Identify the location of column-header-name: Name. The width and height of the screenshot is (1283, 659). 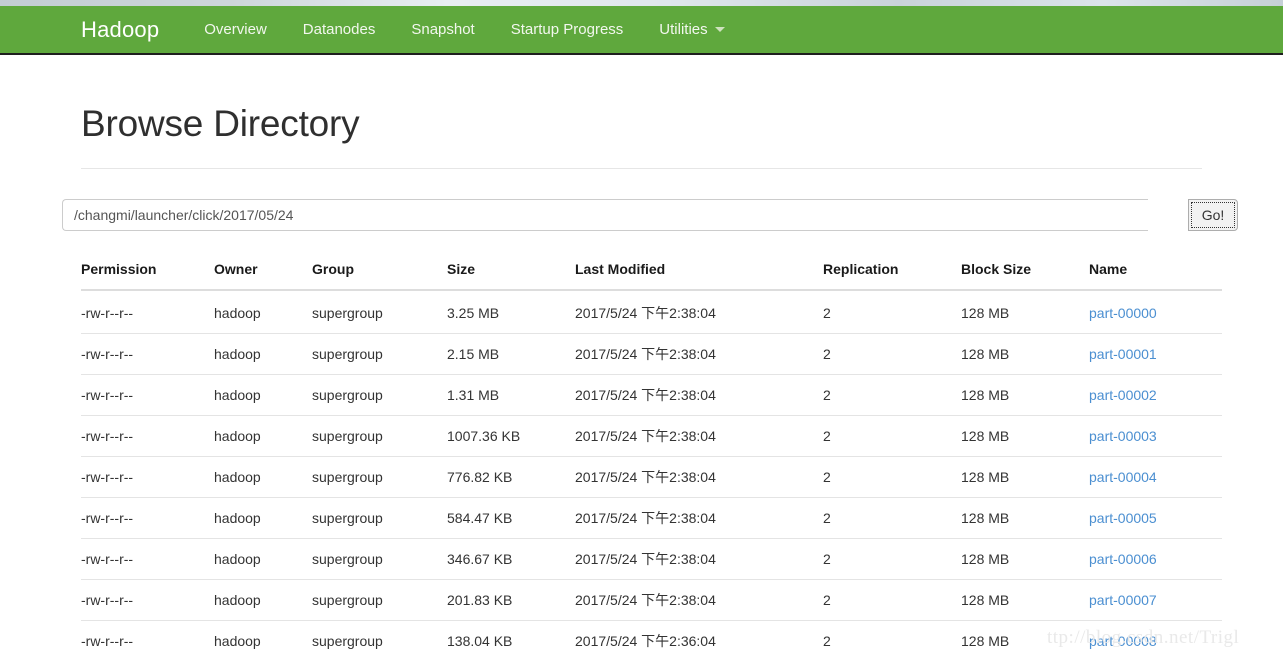
(1155, 272).